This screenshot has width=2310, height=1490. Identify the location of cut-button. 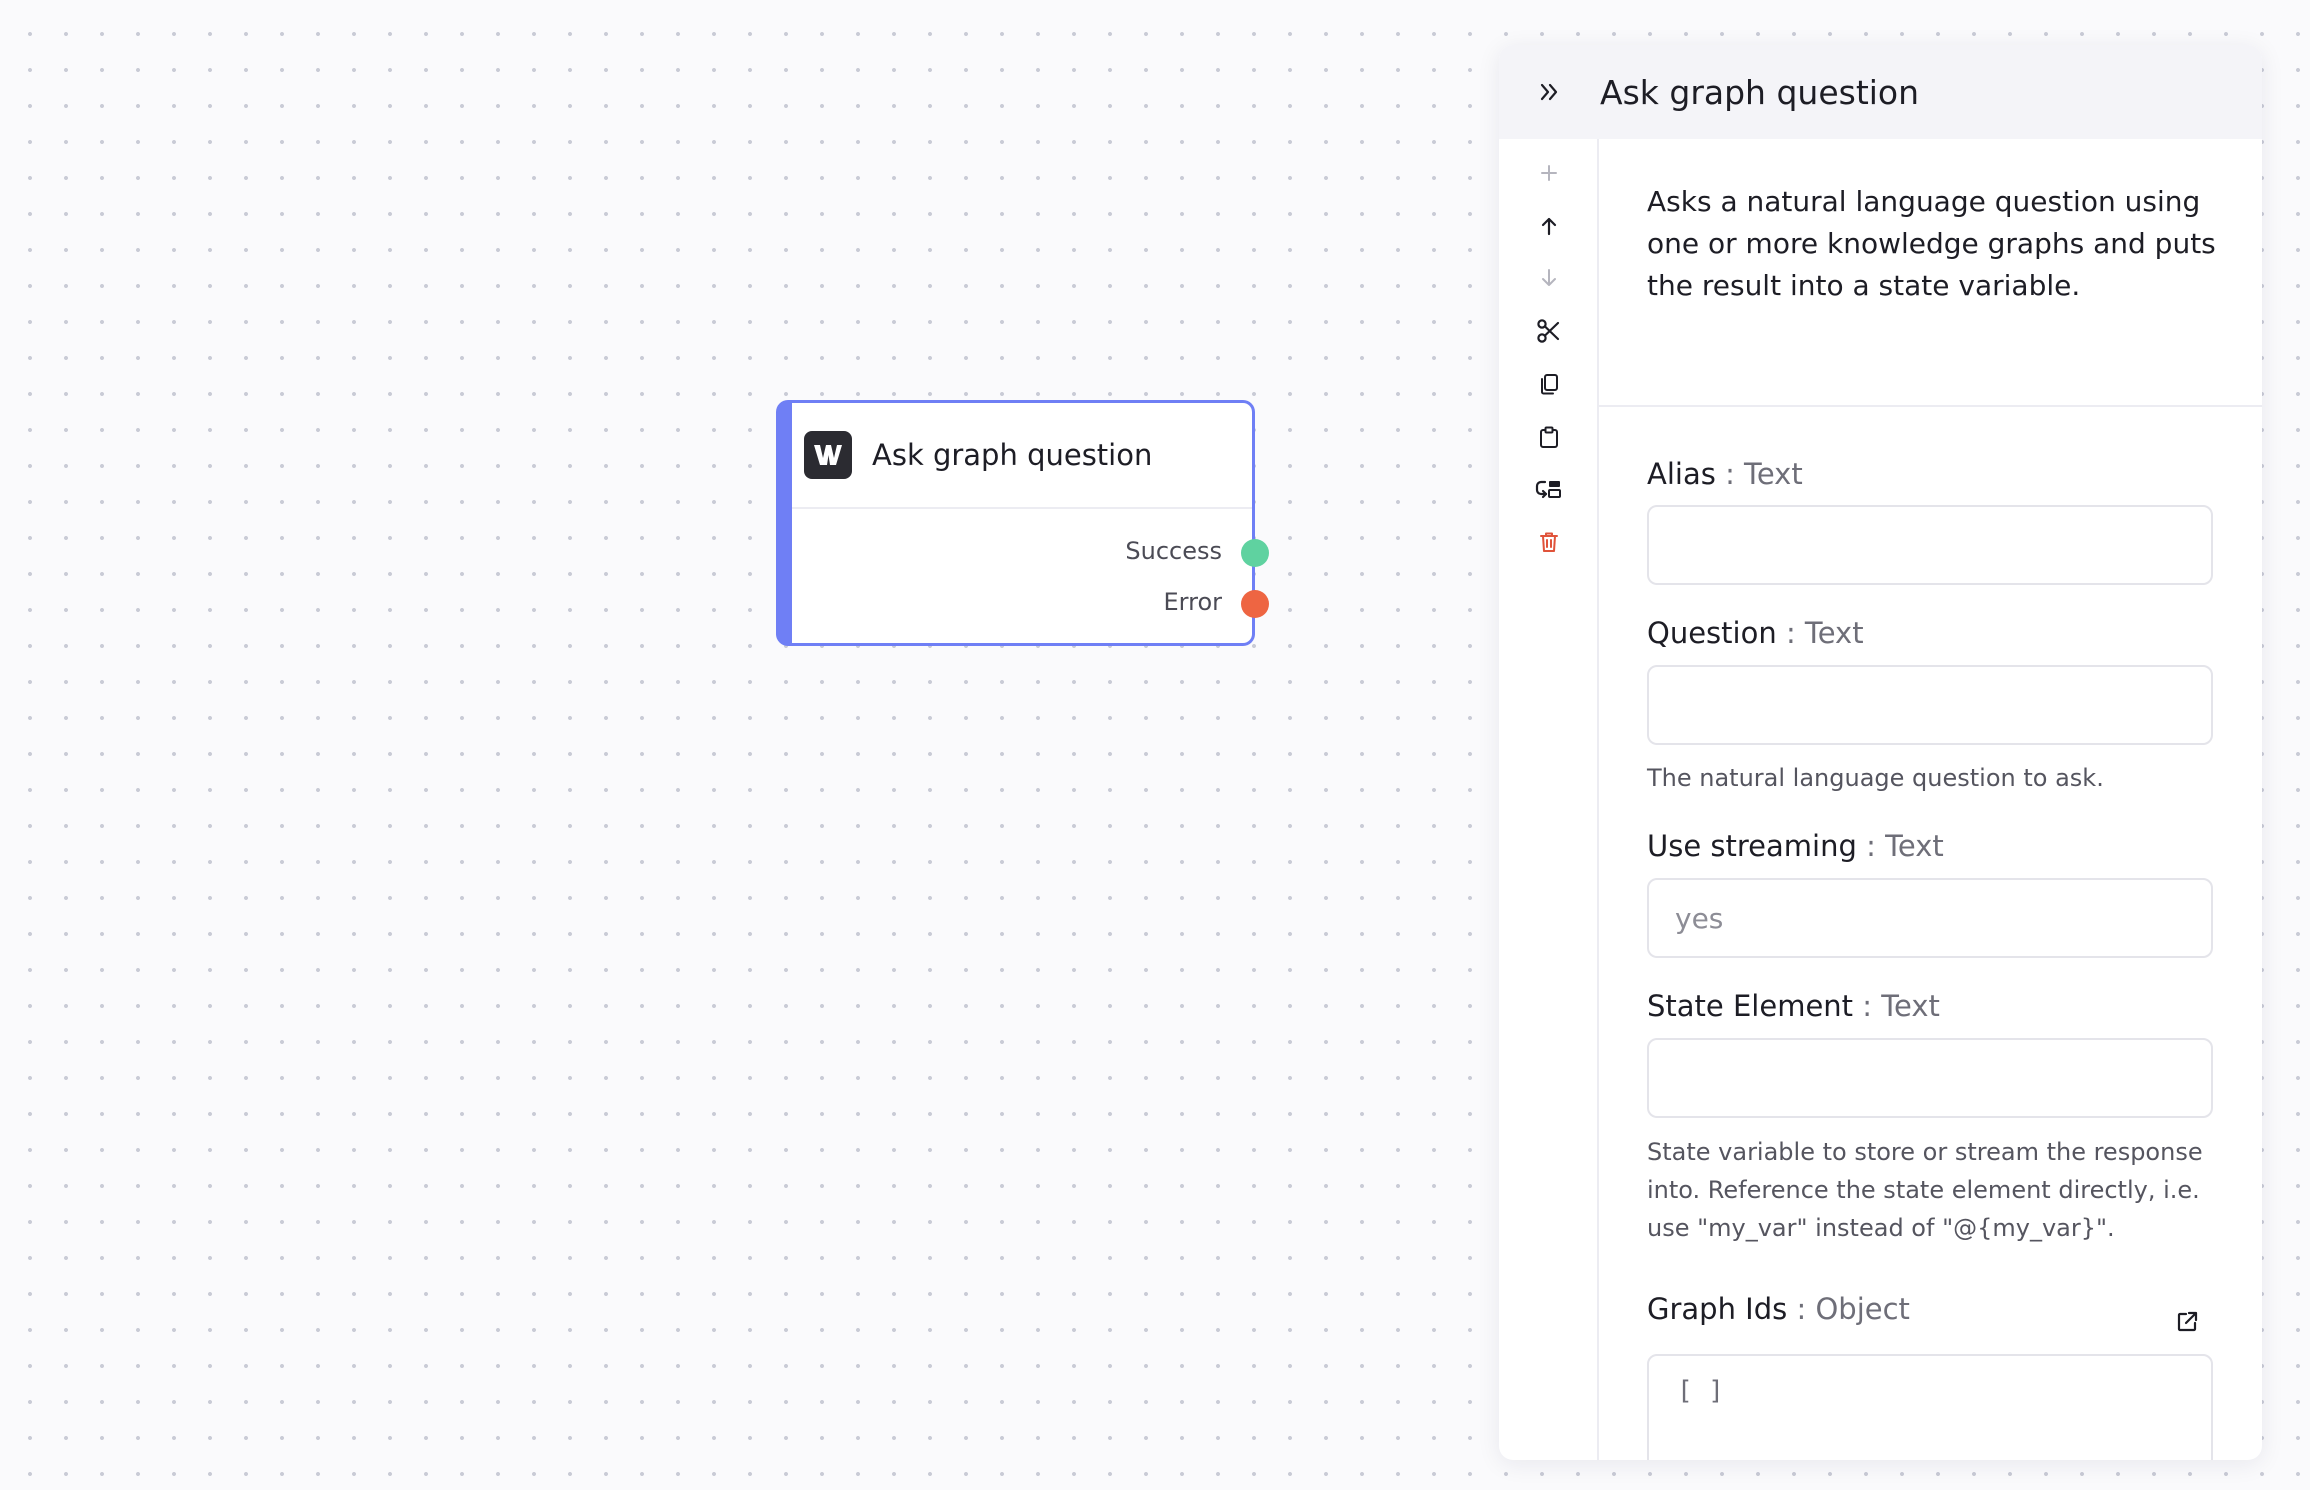
(1549, 331).